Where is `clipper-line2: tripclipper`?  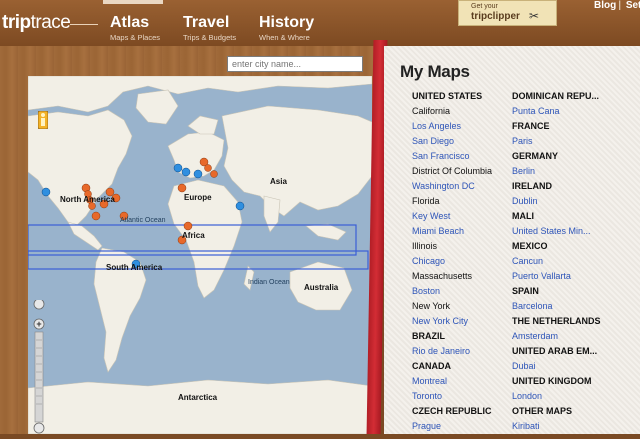
clipper-line2: tripclipper is located at coordinates (495, 16).